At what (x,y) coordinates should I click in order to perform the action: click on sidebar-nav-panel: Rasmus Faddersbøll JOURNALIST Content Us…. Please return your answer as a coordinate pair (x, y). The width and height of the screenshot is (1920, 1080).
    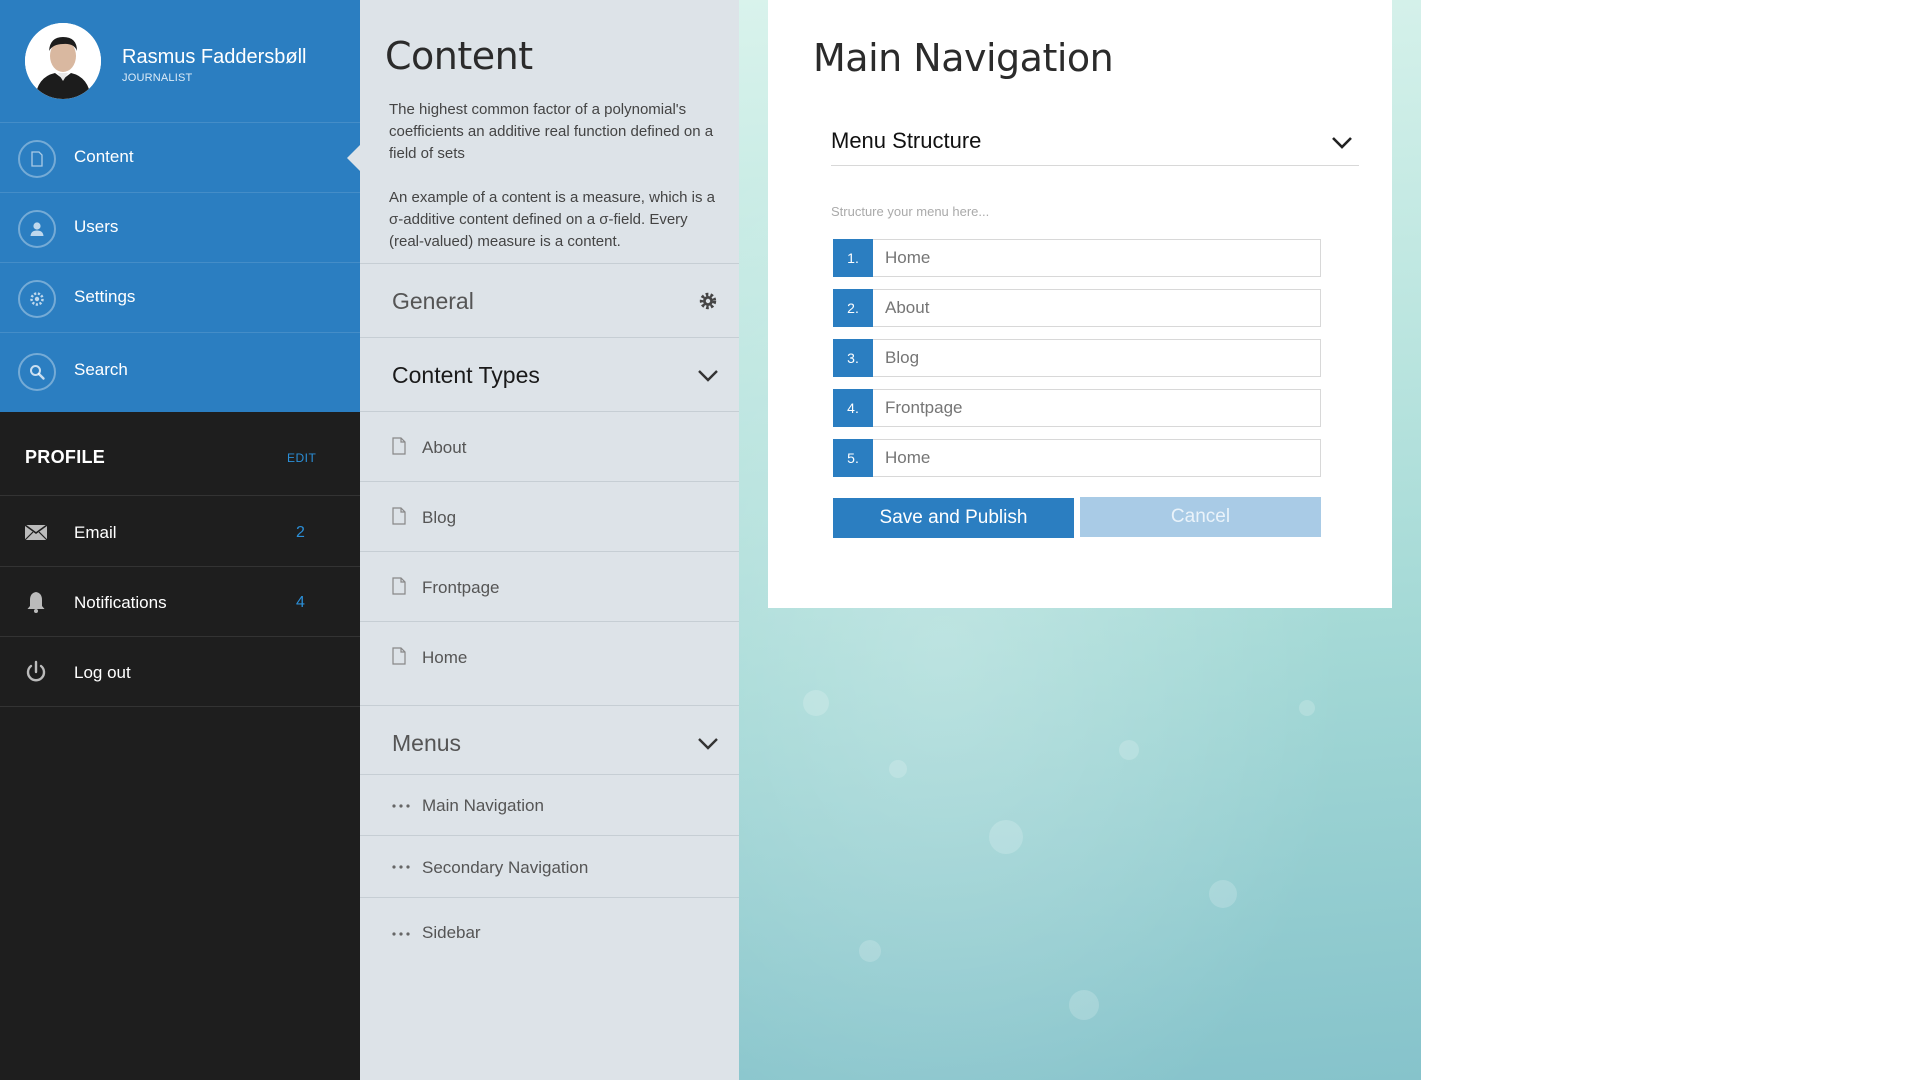
    Looking at the image, I should click on (180, 206).